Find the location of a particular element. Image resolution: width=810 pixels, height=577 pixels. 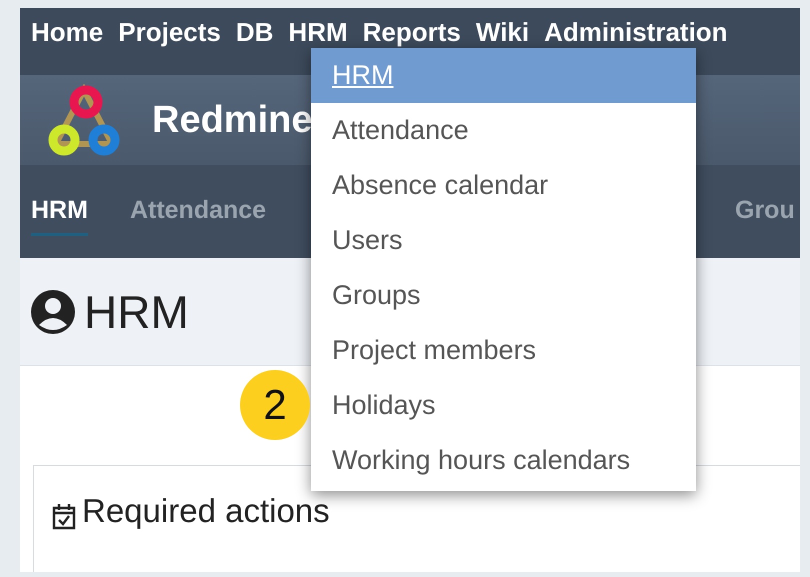

menu-item: Holidays is located at coordinates (503, 405).